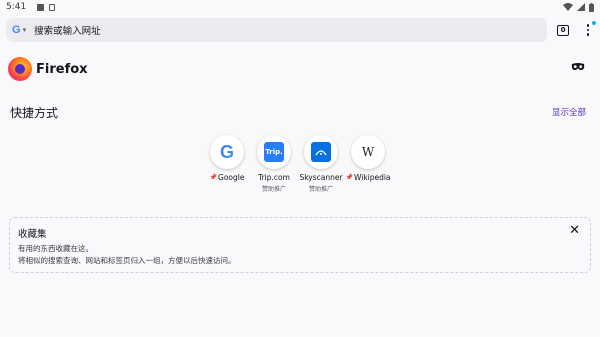 The height and width of the screenshot is (337, 600). What do you see at coordinates (52, 7) in the screenshot?
I see `sim-card-icon` at bounding box center [52, 7].